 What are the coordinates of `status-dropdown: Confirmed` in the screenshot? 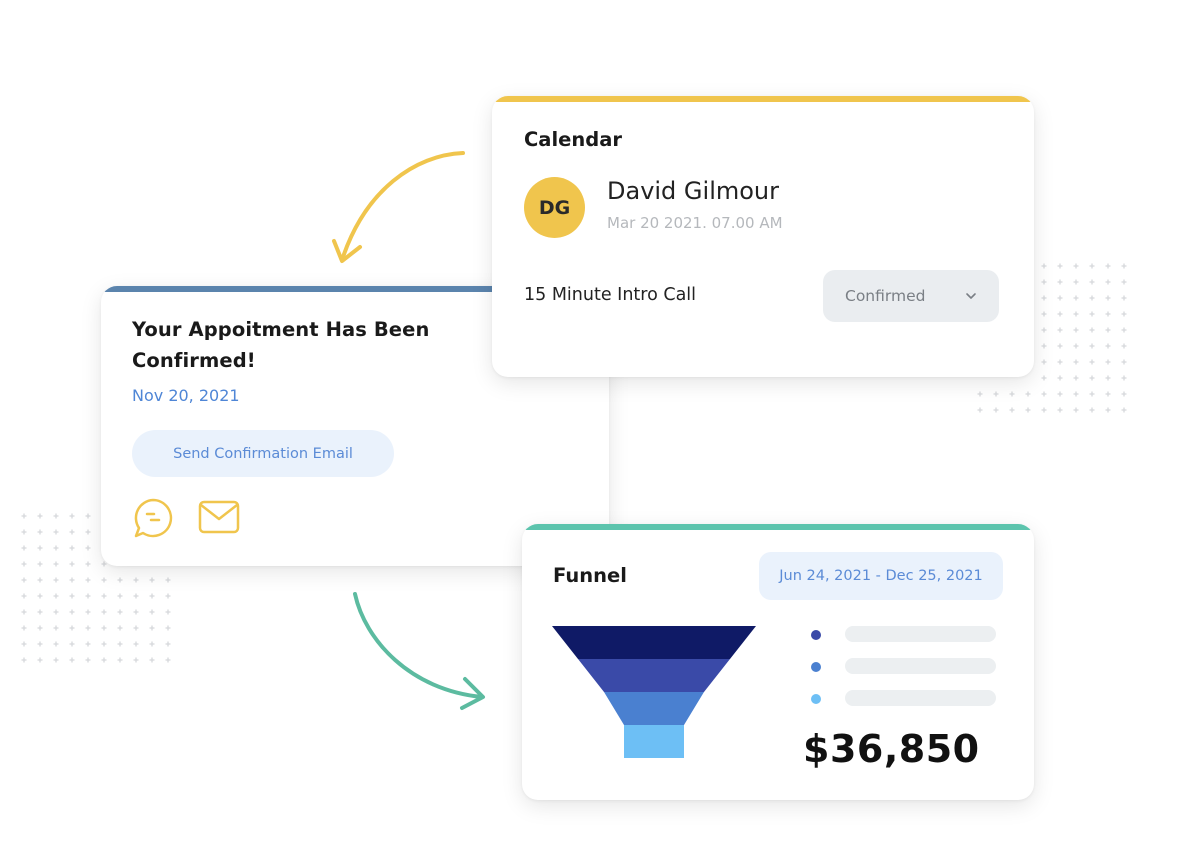 It's located at (911, 296).